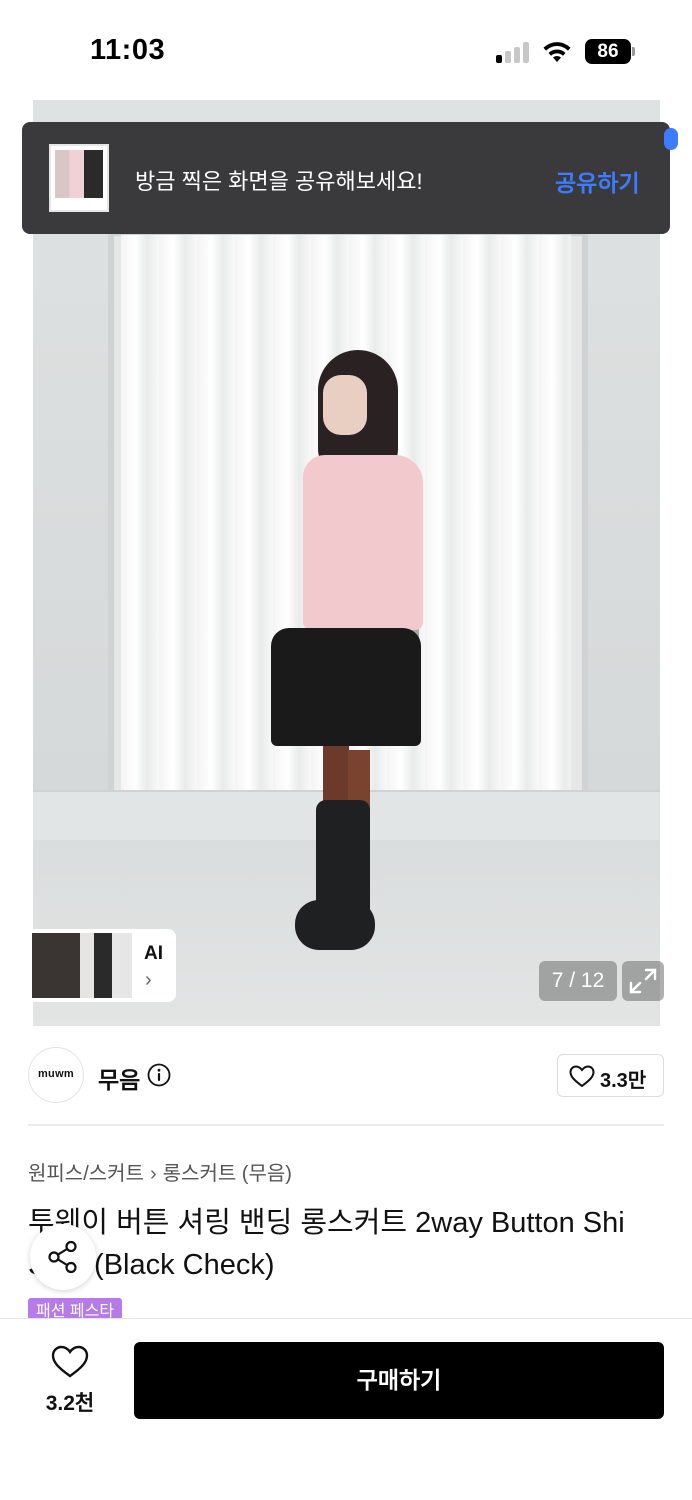 This screenshot has width=692, height=1500. What do you see at coordinates (159, 1075) in the screenshot?
I see `info-icon` at bounding box center [159, 1075].